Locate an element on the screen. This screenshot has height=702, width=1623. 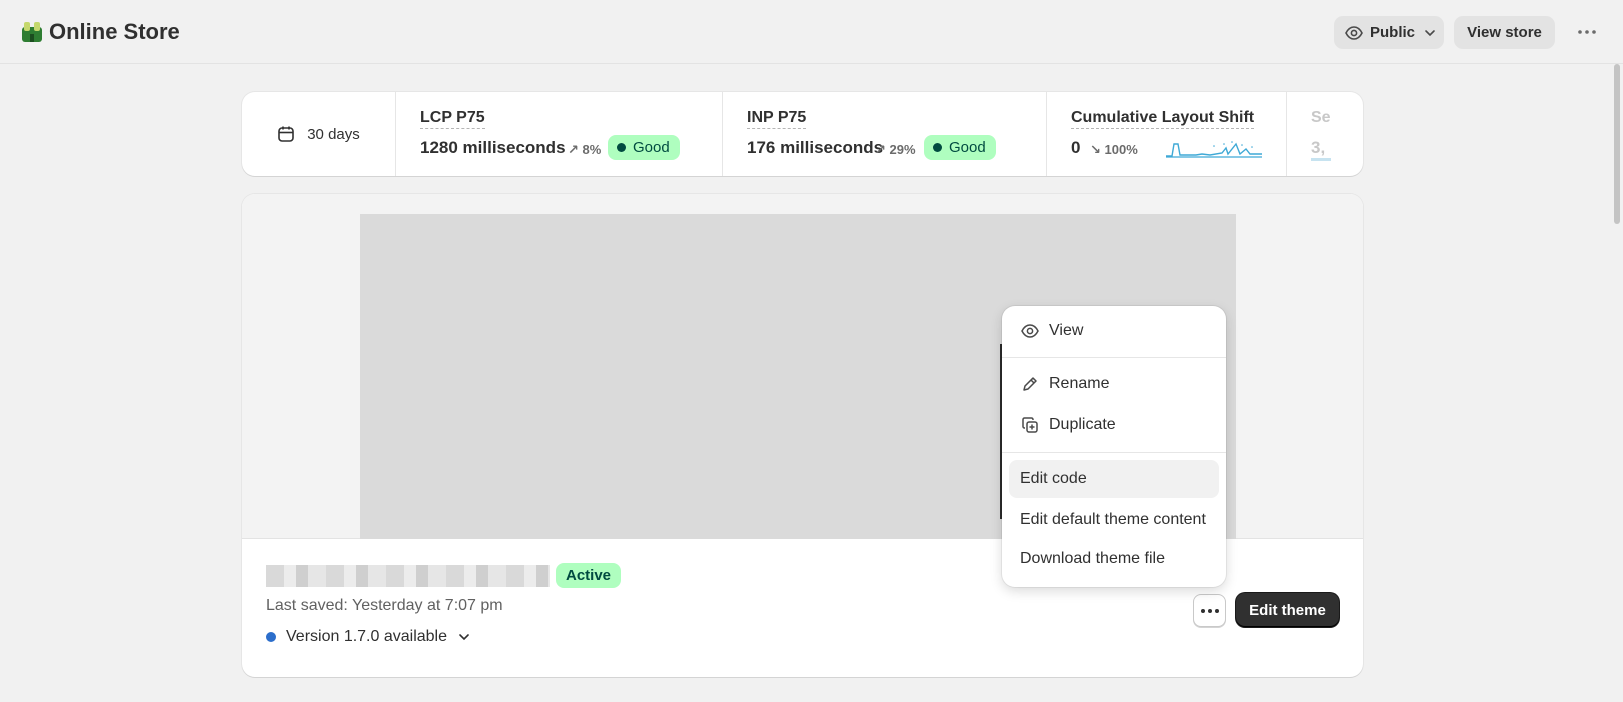
menu-item-edit-default-theme-content: Edit default theme content is located at coordinates (1114, 520).